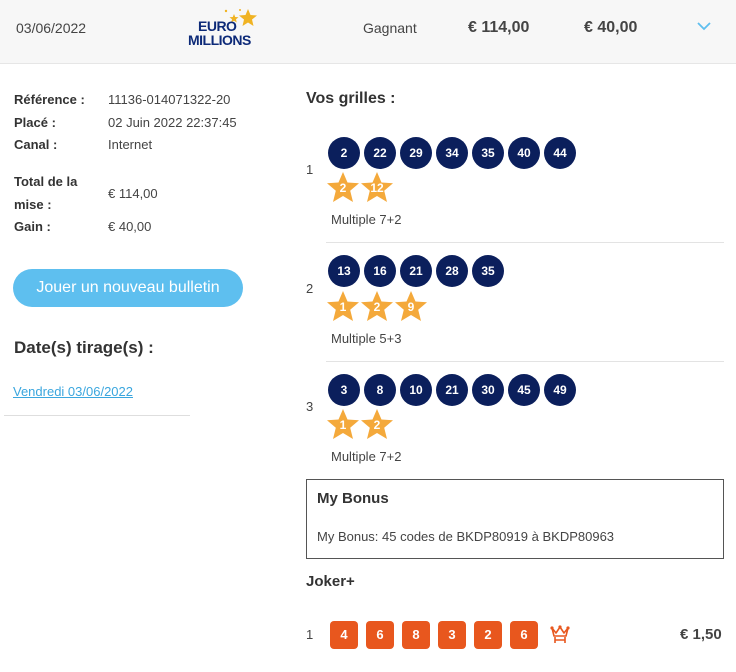 This screenshot has height=672, width=736. I want to click on joker-digit: 8, so click(416, 635).